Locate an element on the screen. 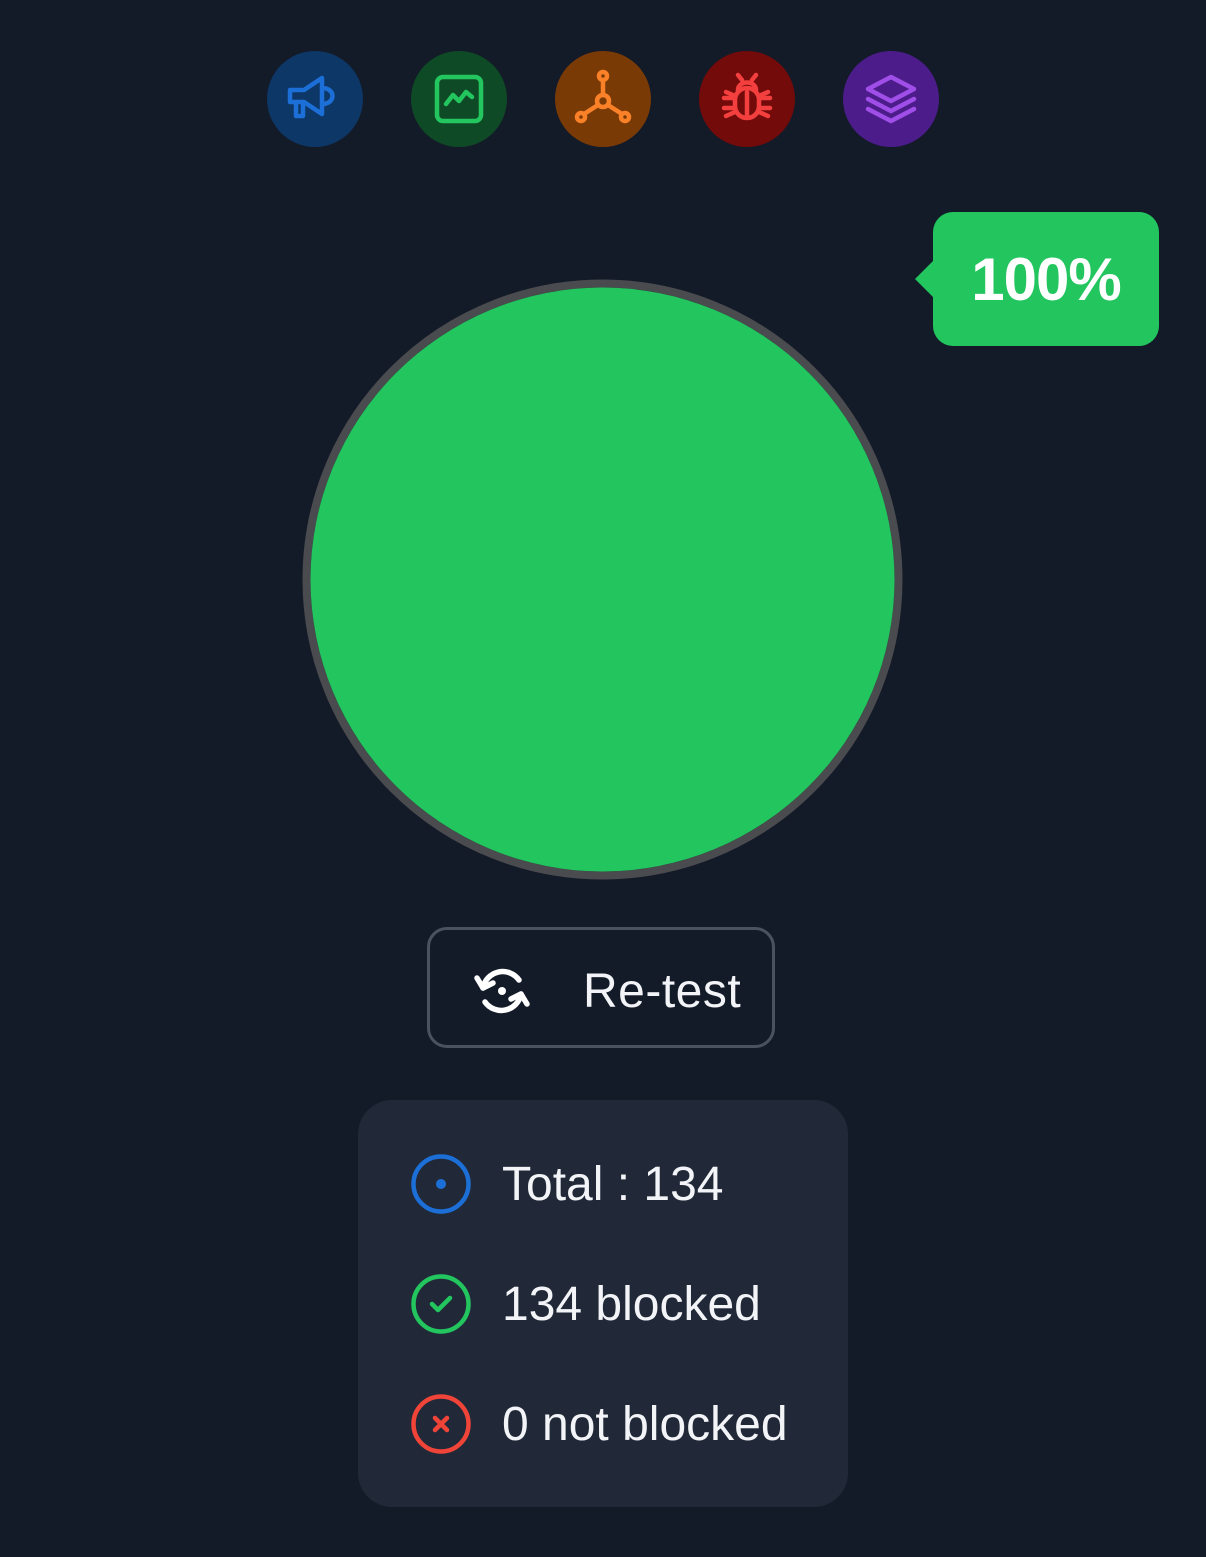 The width and height of the screenshot is (1206, 1557). malware-category-button is located at coordinates (747, 99).